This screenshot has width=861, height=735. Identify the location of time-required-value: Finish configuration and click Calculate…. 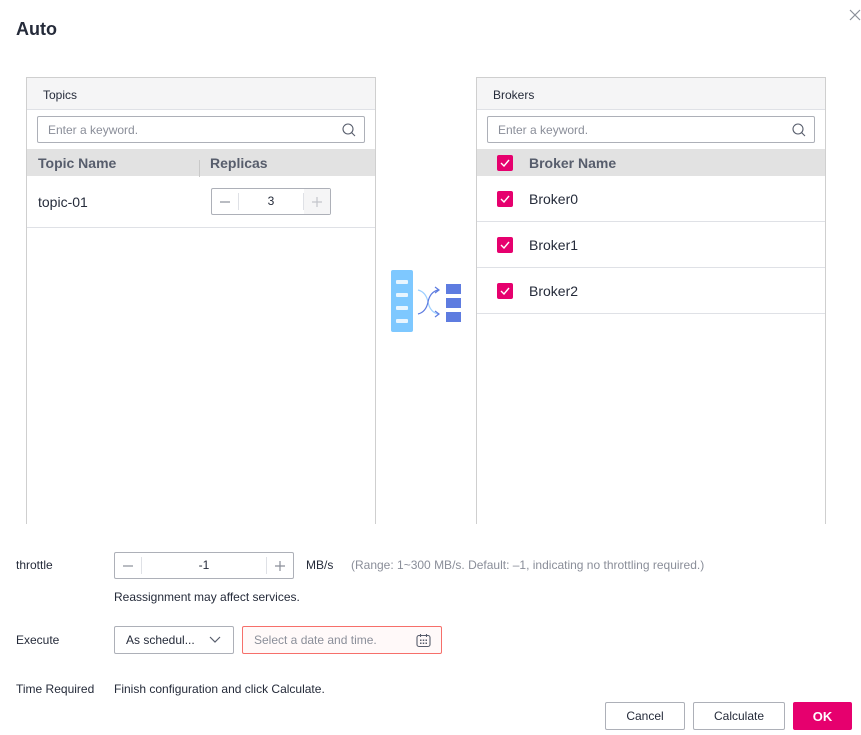
(219, 689).